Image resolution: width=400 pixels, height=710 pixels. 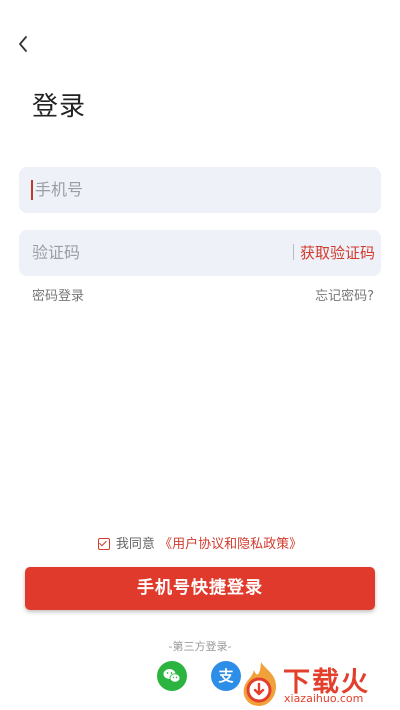 I want to click on agreement-prefix: 我同意, so click(x=135, y=544).